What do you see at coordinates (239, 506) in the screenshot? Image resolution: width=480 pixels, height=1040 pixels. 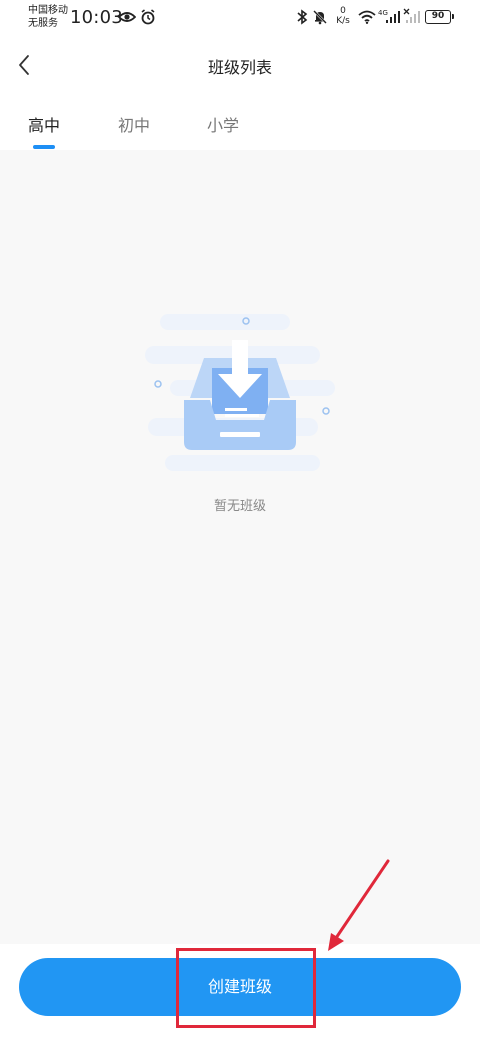 I see `empty-state-message: 暂无班级` at bounding box center [239, 506].